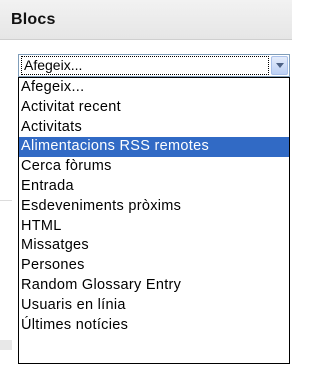 The height and width of the screenshot is (365, 320). I want to click on chevron-down-icon, so click(279, 65).